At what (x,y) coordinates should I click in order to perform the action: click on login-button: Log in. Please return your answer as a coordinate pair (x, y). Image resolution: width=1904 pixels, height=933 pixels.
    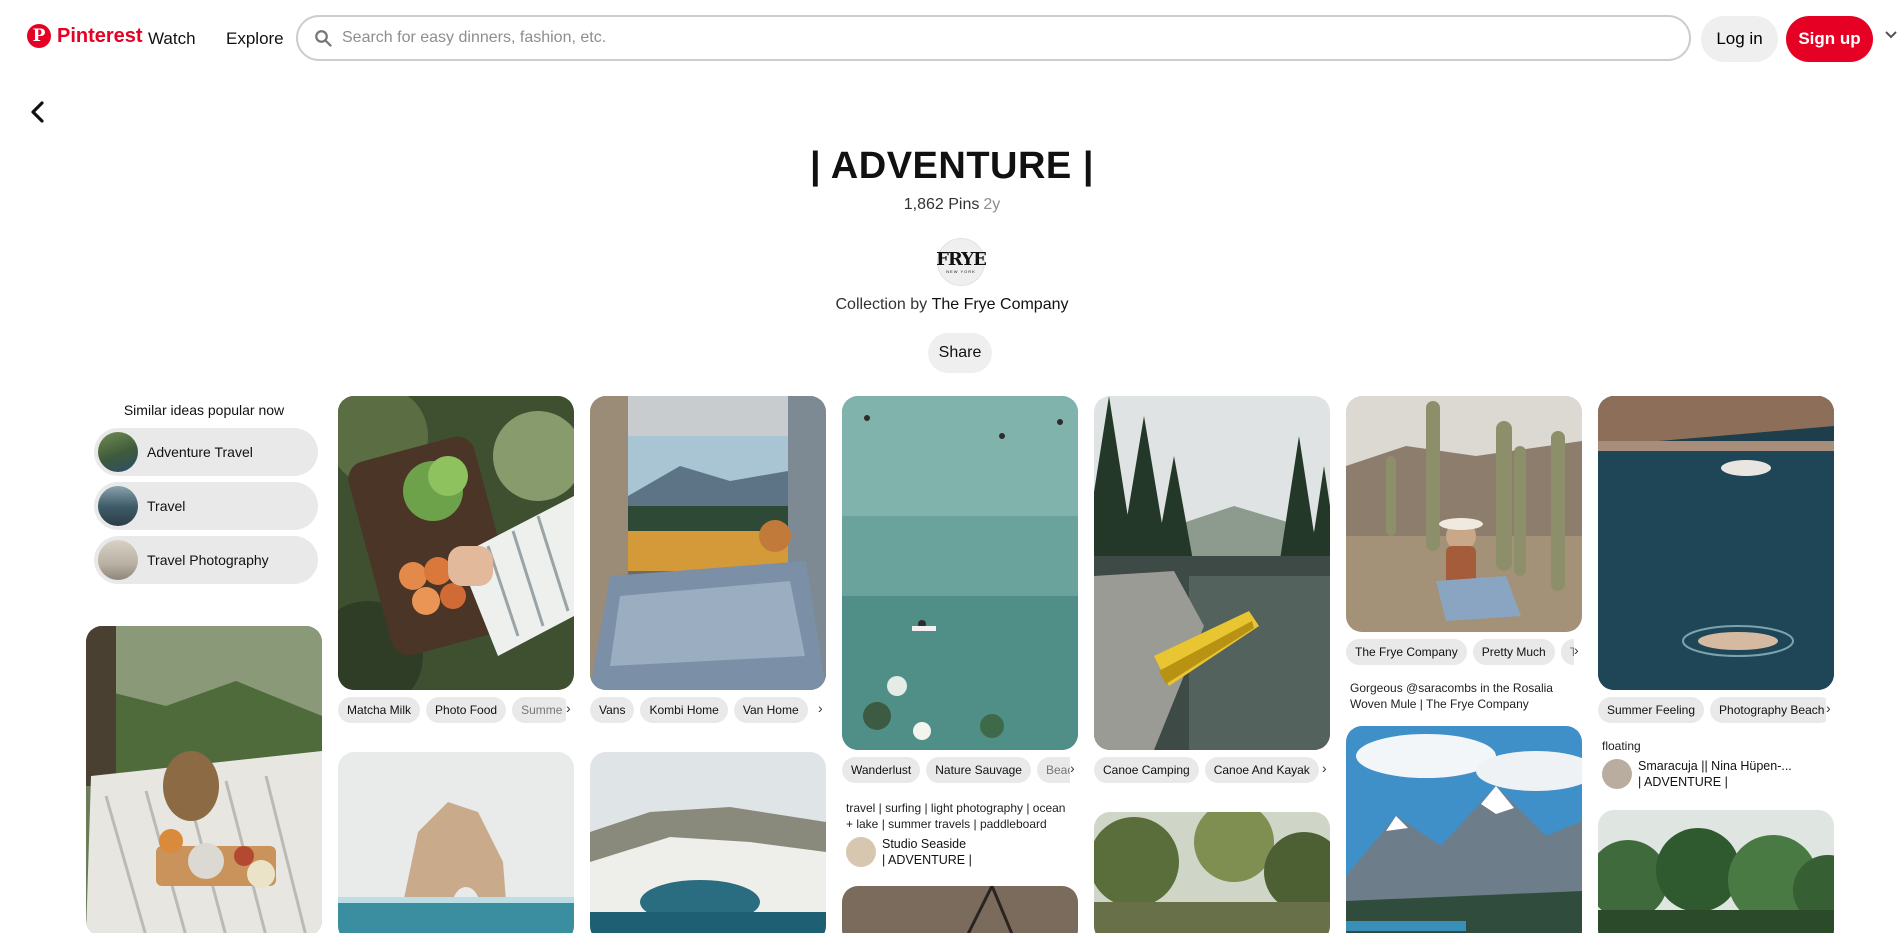
    Looking at the image, I should click on (1739, 39).